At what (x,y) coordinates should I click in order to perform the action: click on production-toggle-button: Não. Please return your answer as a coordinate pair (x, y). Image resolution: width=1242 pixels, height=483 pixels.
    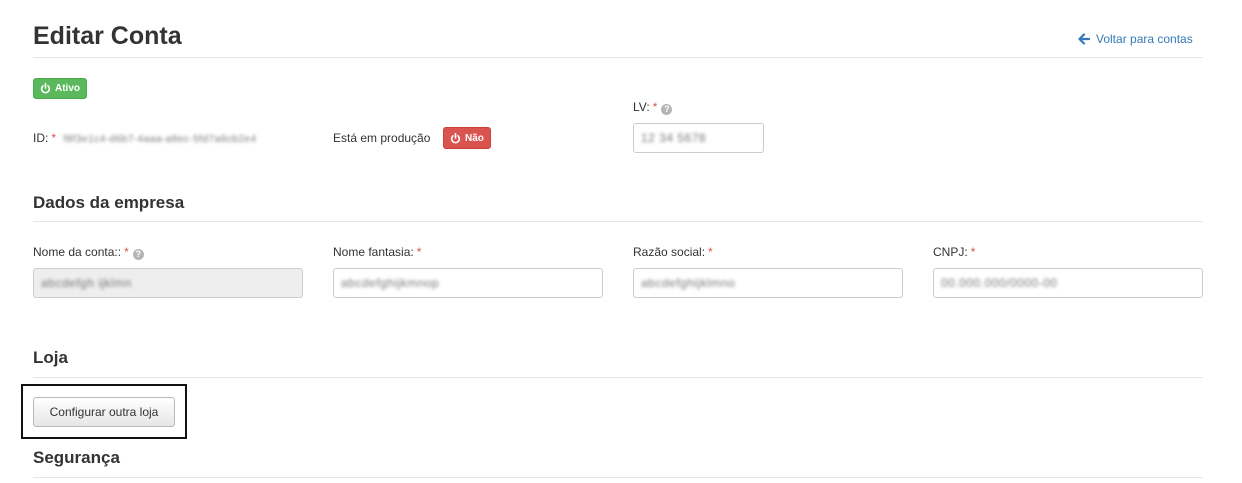
    Looking at the image, I should click on (467, 138).